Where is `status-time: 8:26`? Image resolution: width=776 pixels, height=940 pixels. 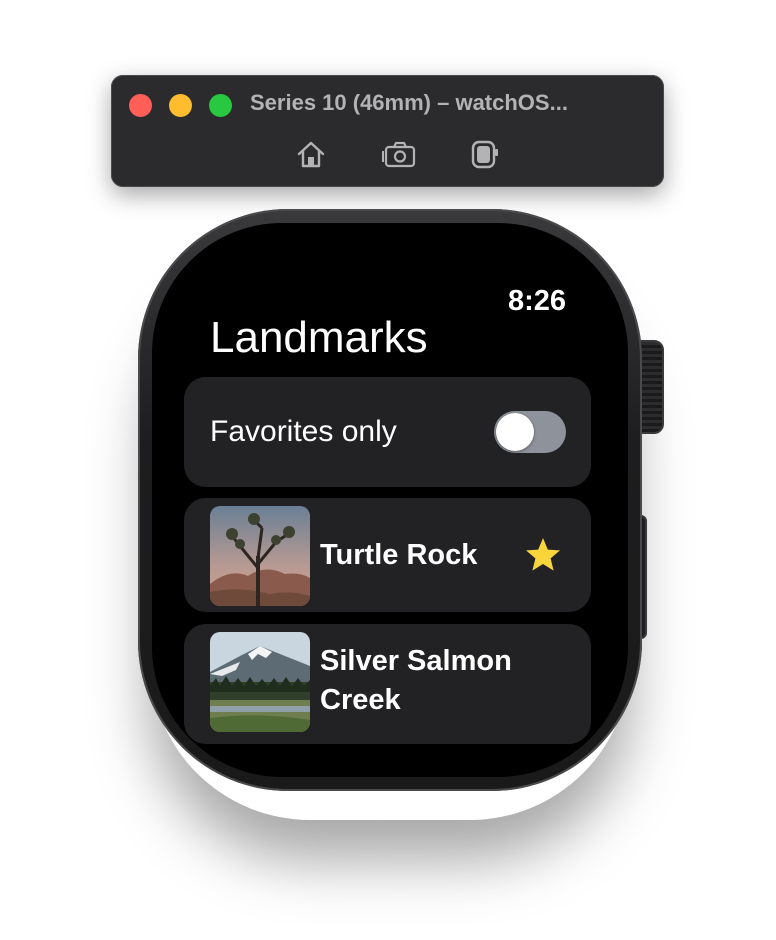 status-time: 8:26 is located at coordinates (536, 301).